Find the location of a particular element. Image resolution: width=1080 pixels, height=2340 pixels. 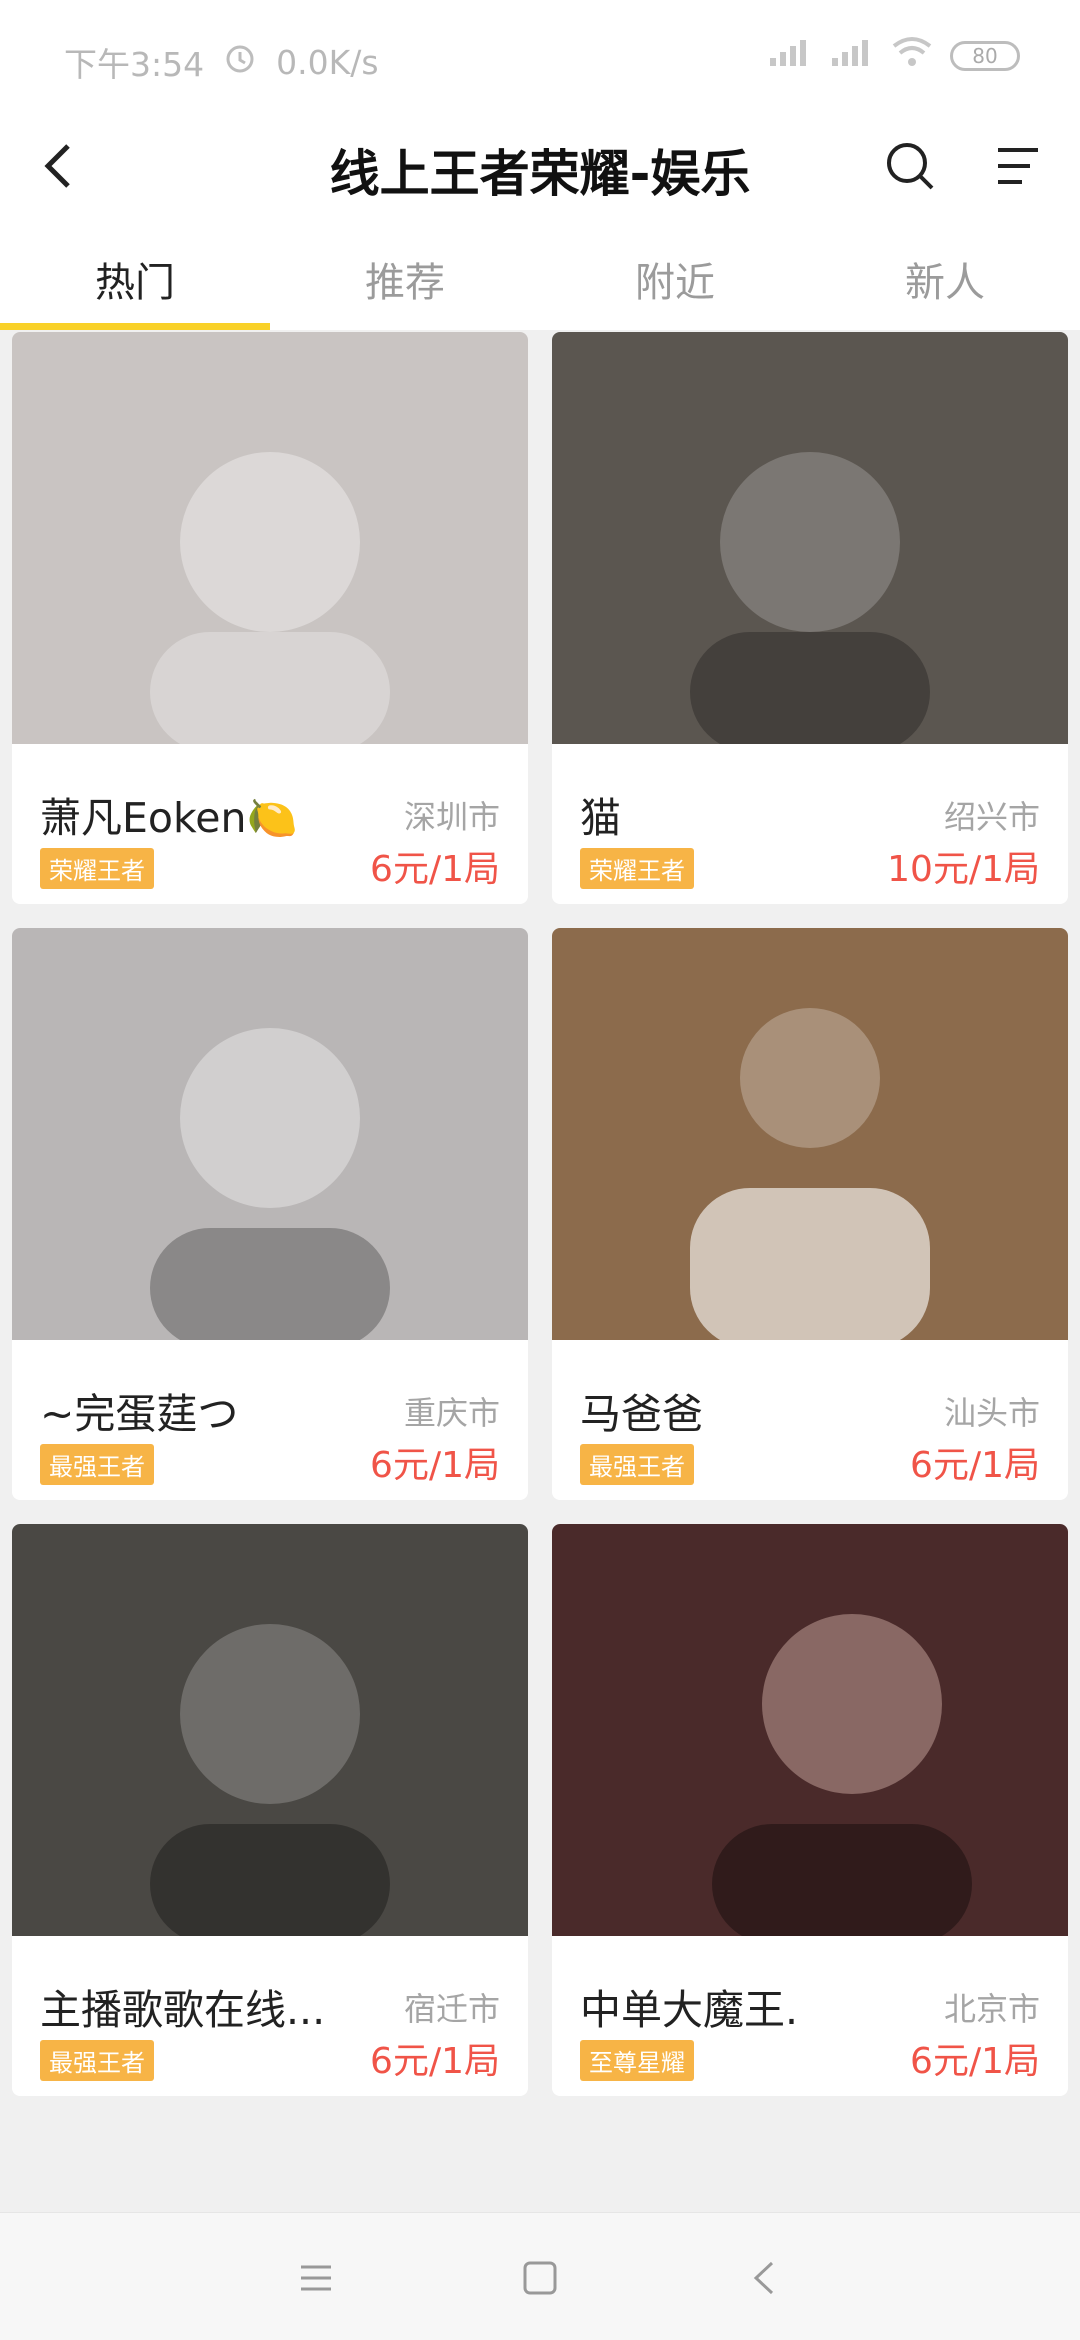

player-card: 中单大魔王. 北京市 至尊星耀 6元/1局 is located at coordinates (810, 1810).